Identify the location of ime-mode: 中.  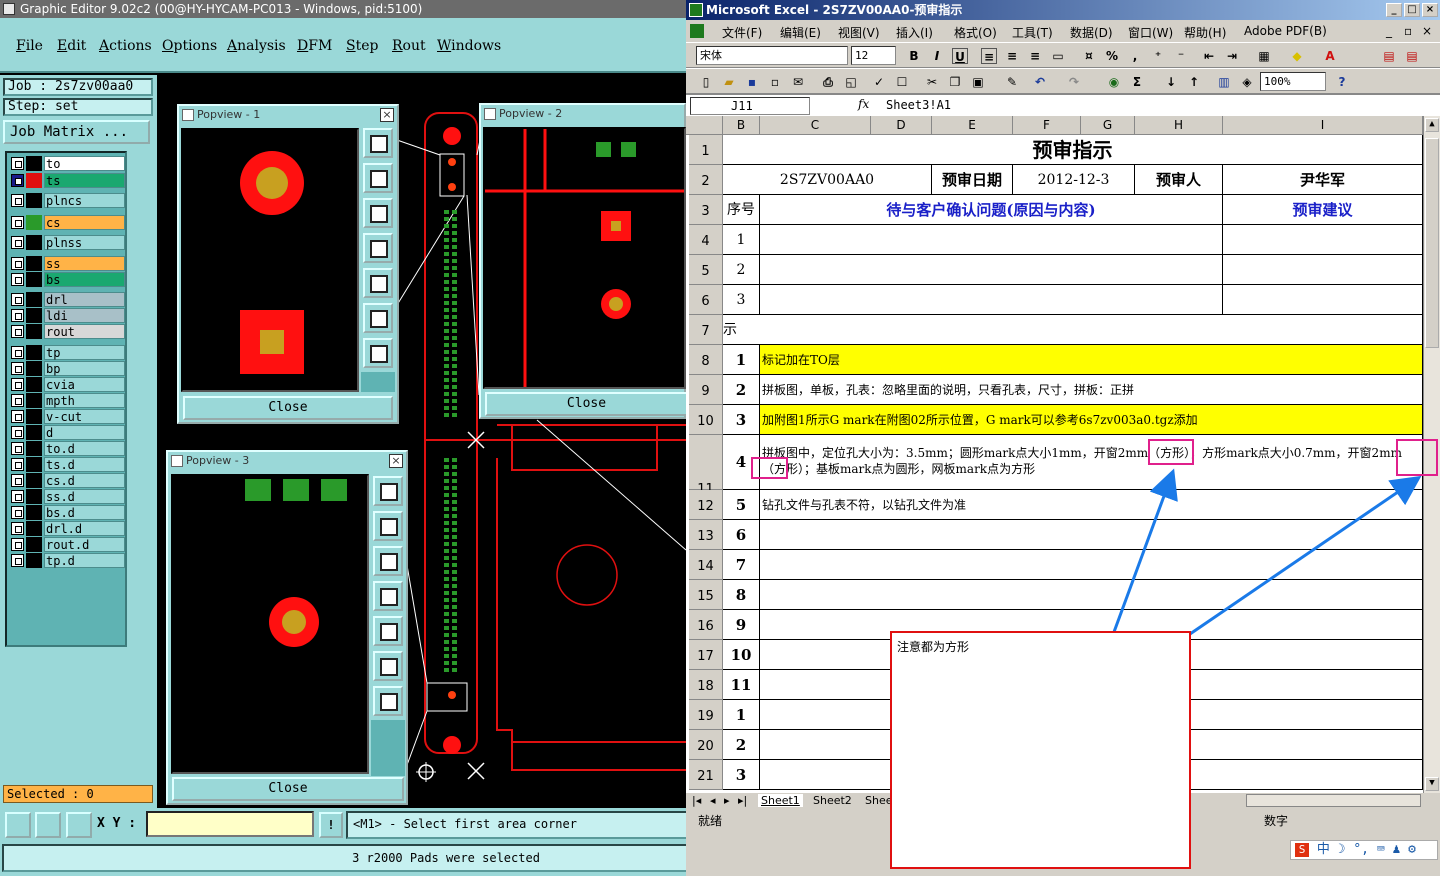
(1323, 849).